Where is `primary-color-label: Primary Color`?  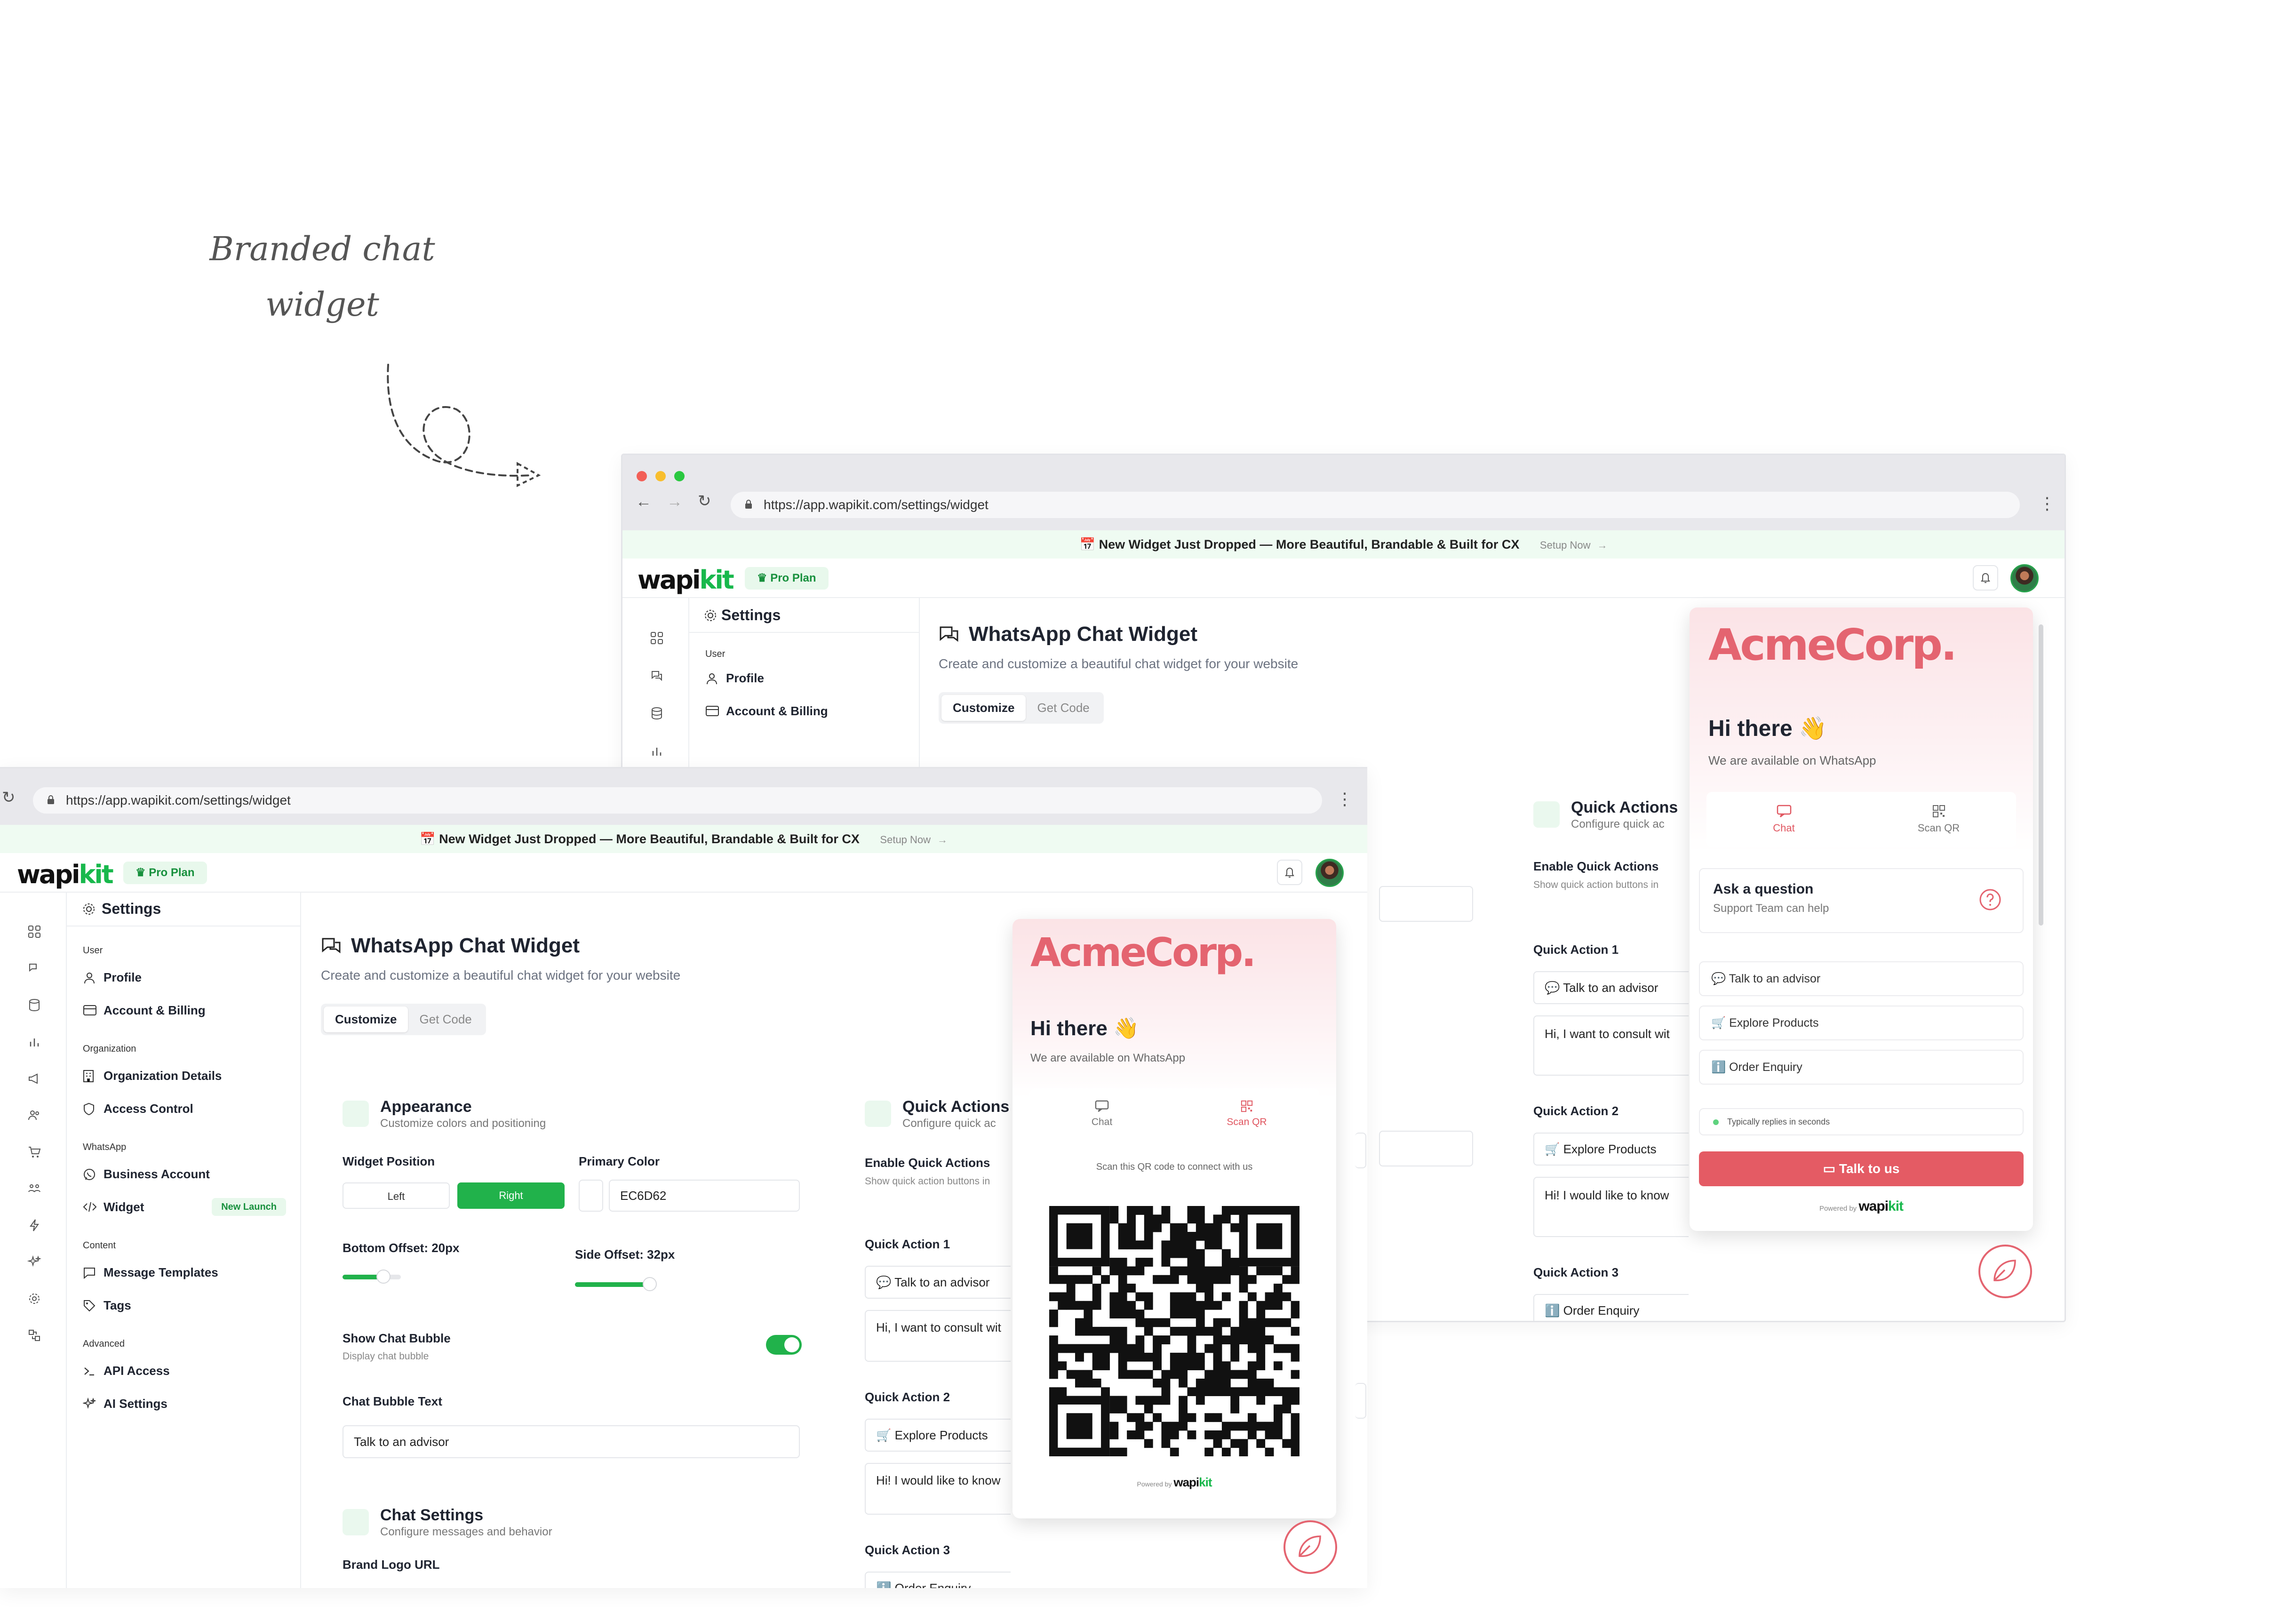 primary-color-label: Primary Color is located at coordinates (619, 1161).